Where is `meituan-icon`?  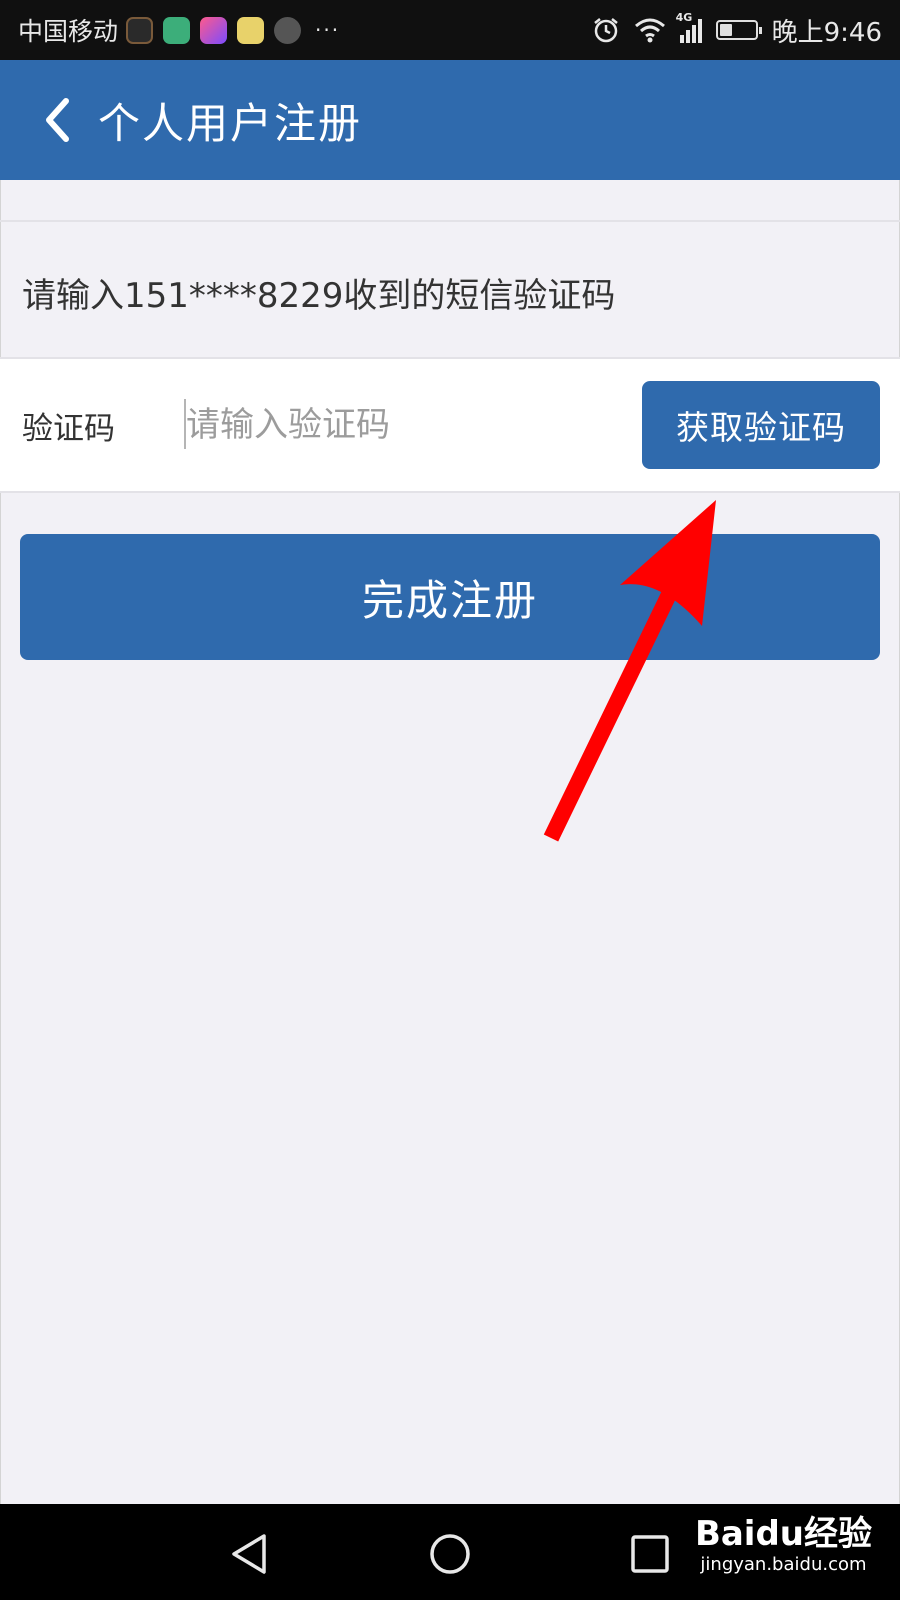 meituan-icon is located at coordinates (177, 30).